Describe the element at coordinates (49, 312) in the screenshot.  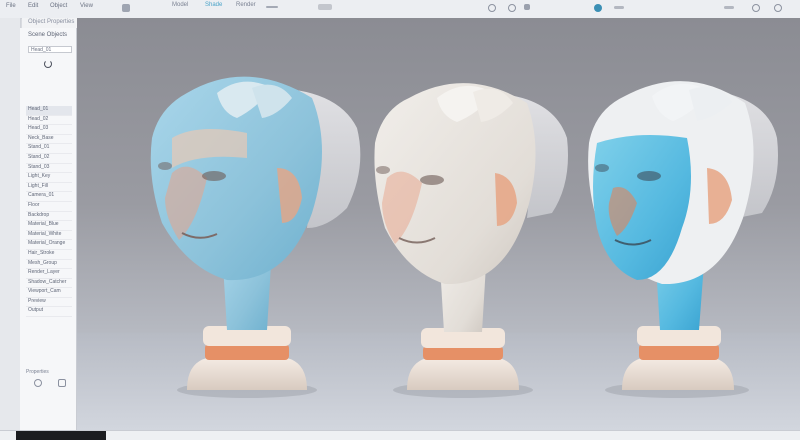
I see `sidebar-item: Output` at that location.